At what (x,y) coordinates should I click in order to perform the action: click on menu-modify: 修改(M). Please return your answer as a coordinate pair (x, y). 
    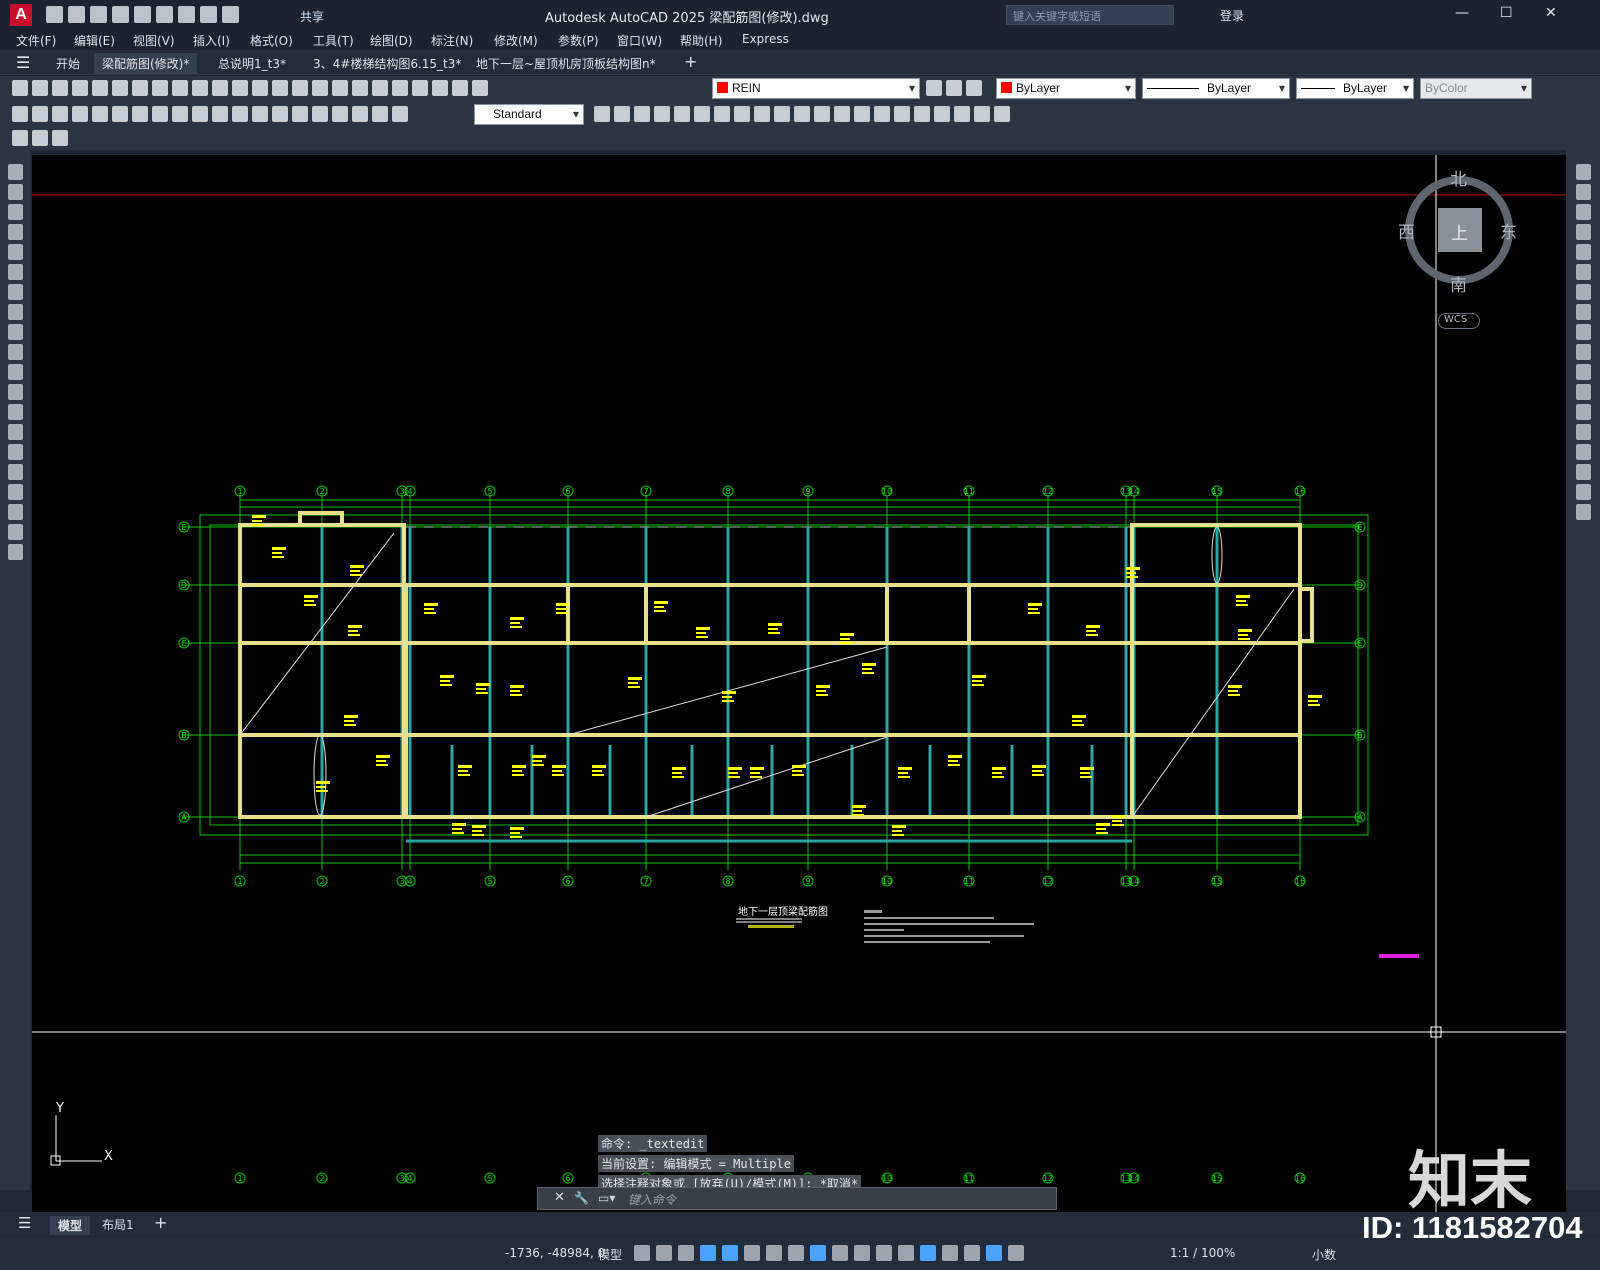
    Looking at the image, I should click on (516, 40).